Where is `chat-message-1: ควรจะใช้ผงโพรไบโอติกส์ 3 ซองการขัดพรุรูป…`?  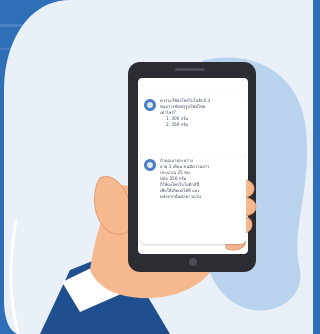
chat-message-1: ควรจะใช้ผงโพรไบโอติกส์ 3 ซองการขัดพรุรูป… is located at coordinates (193, 126).